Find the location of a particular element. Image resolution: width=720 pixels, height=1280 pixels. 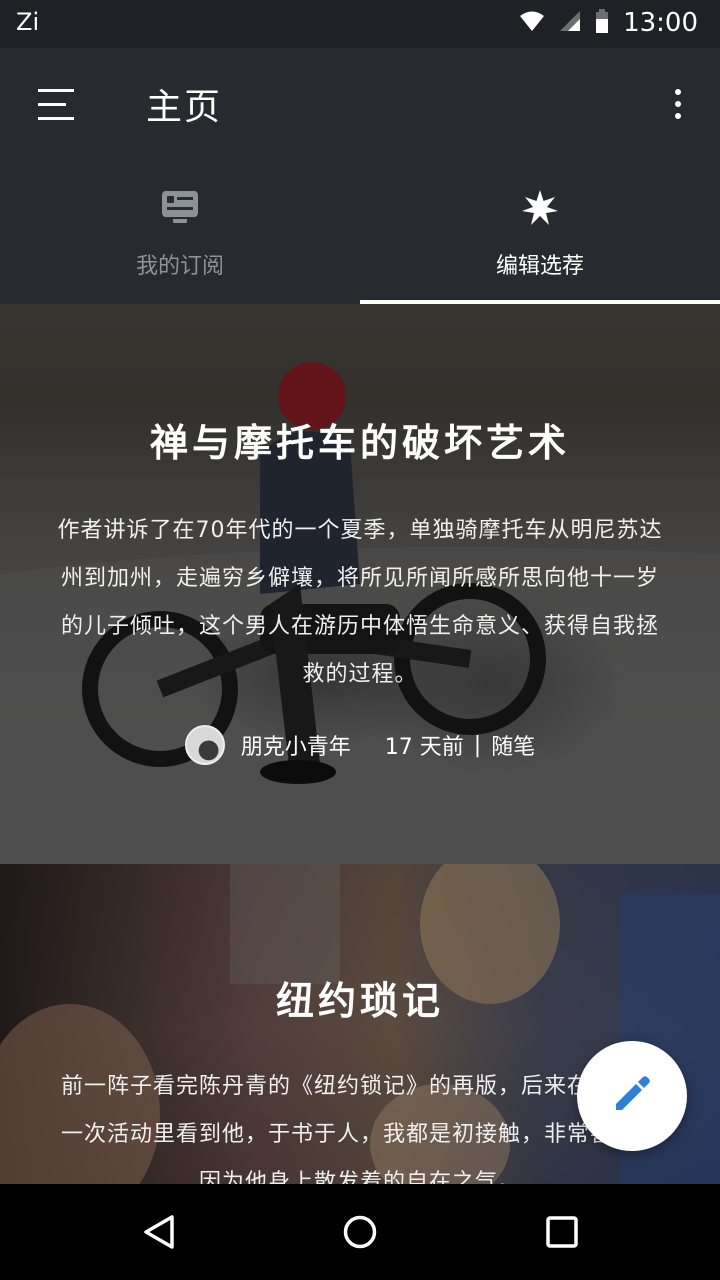

system-nav-bar is located at coordinates (360, 1232).